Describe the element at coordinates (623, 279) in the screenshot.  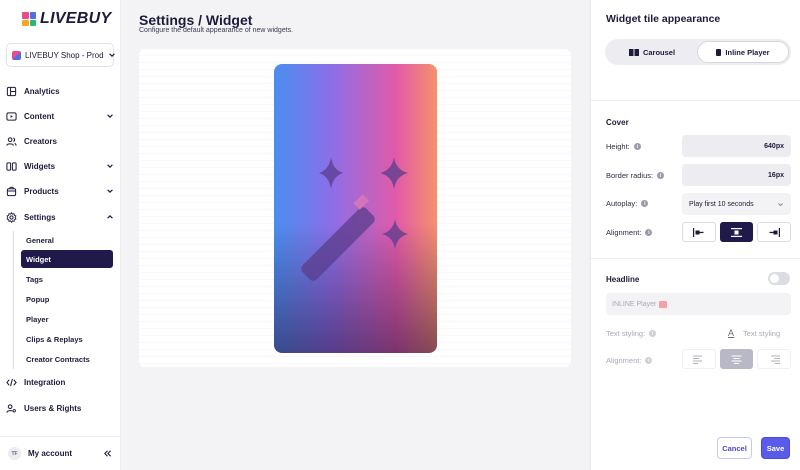
I see `section-title-headline: Headline` at that location.